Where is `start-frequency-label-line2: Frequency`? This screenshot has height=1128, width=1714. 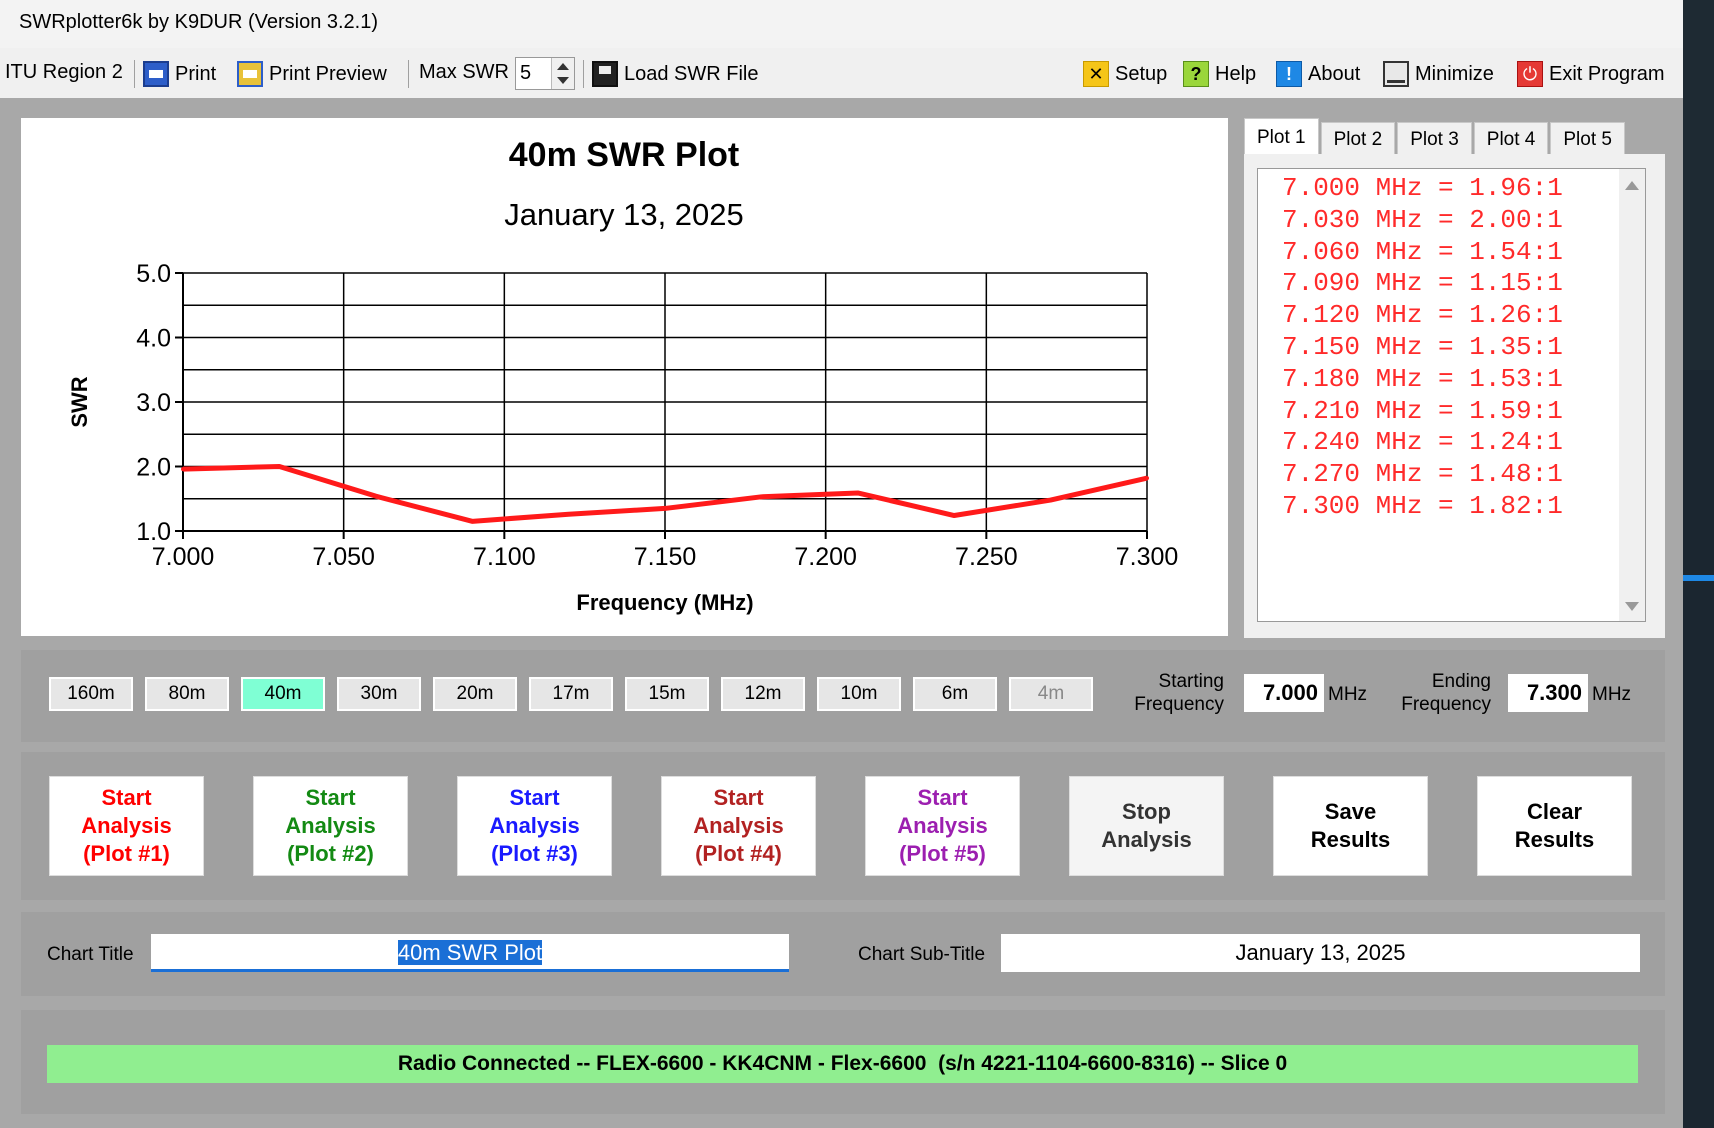
start-frequency-label-line2: Frequency is located at coordinates (1179, 704).